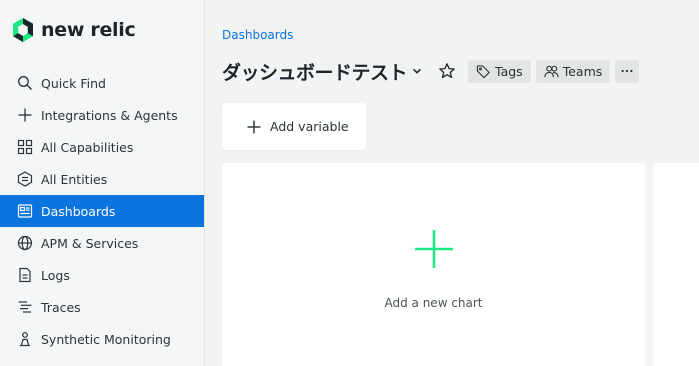 This screenshot has width=699, height=366. Describe the element at coordinates (78, 211) in the screenshot. I see `sidebar-item-label: Dashboards` at that location.